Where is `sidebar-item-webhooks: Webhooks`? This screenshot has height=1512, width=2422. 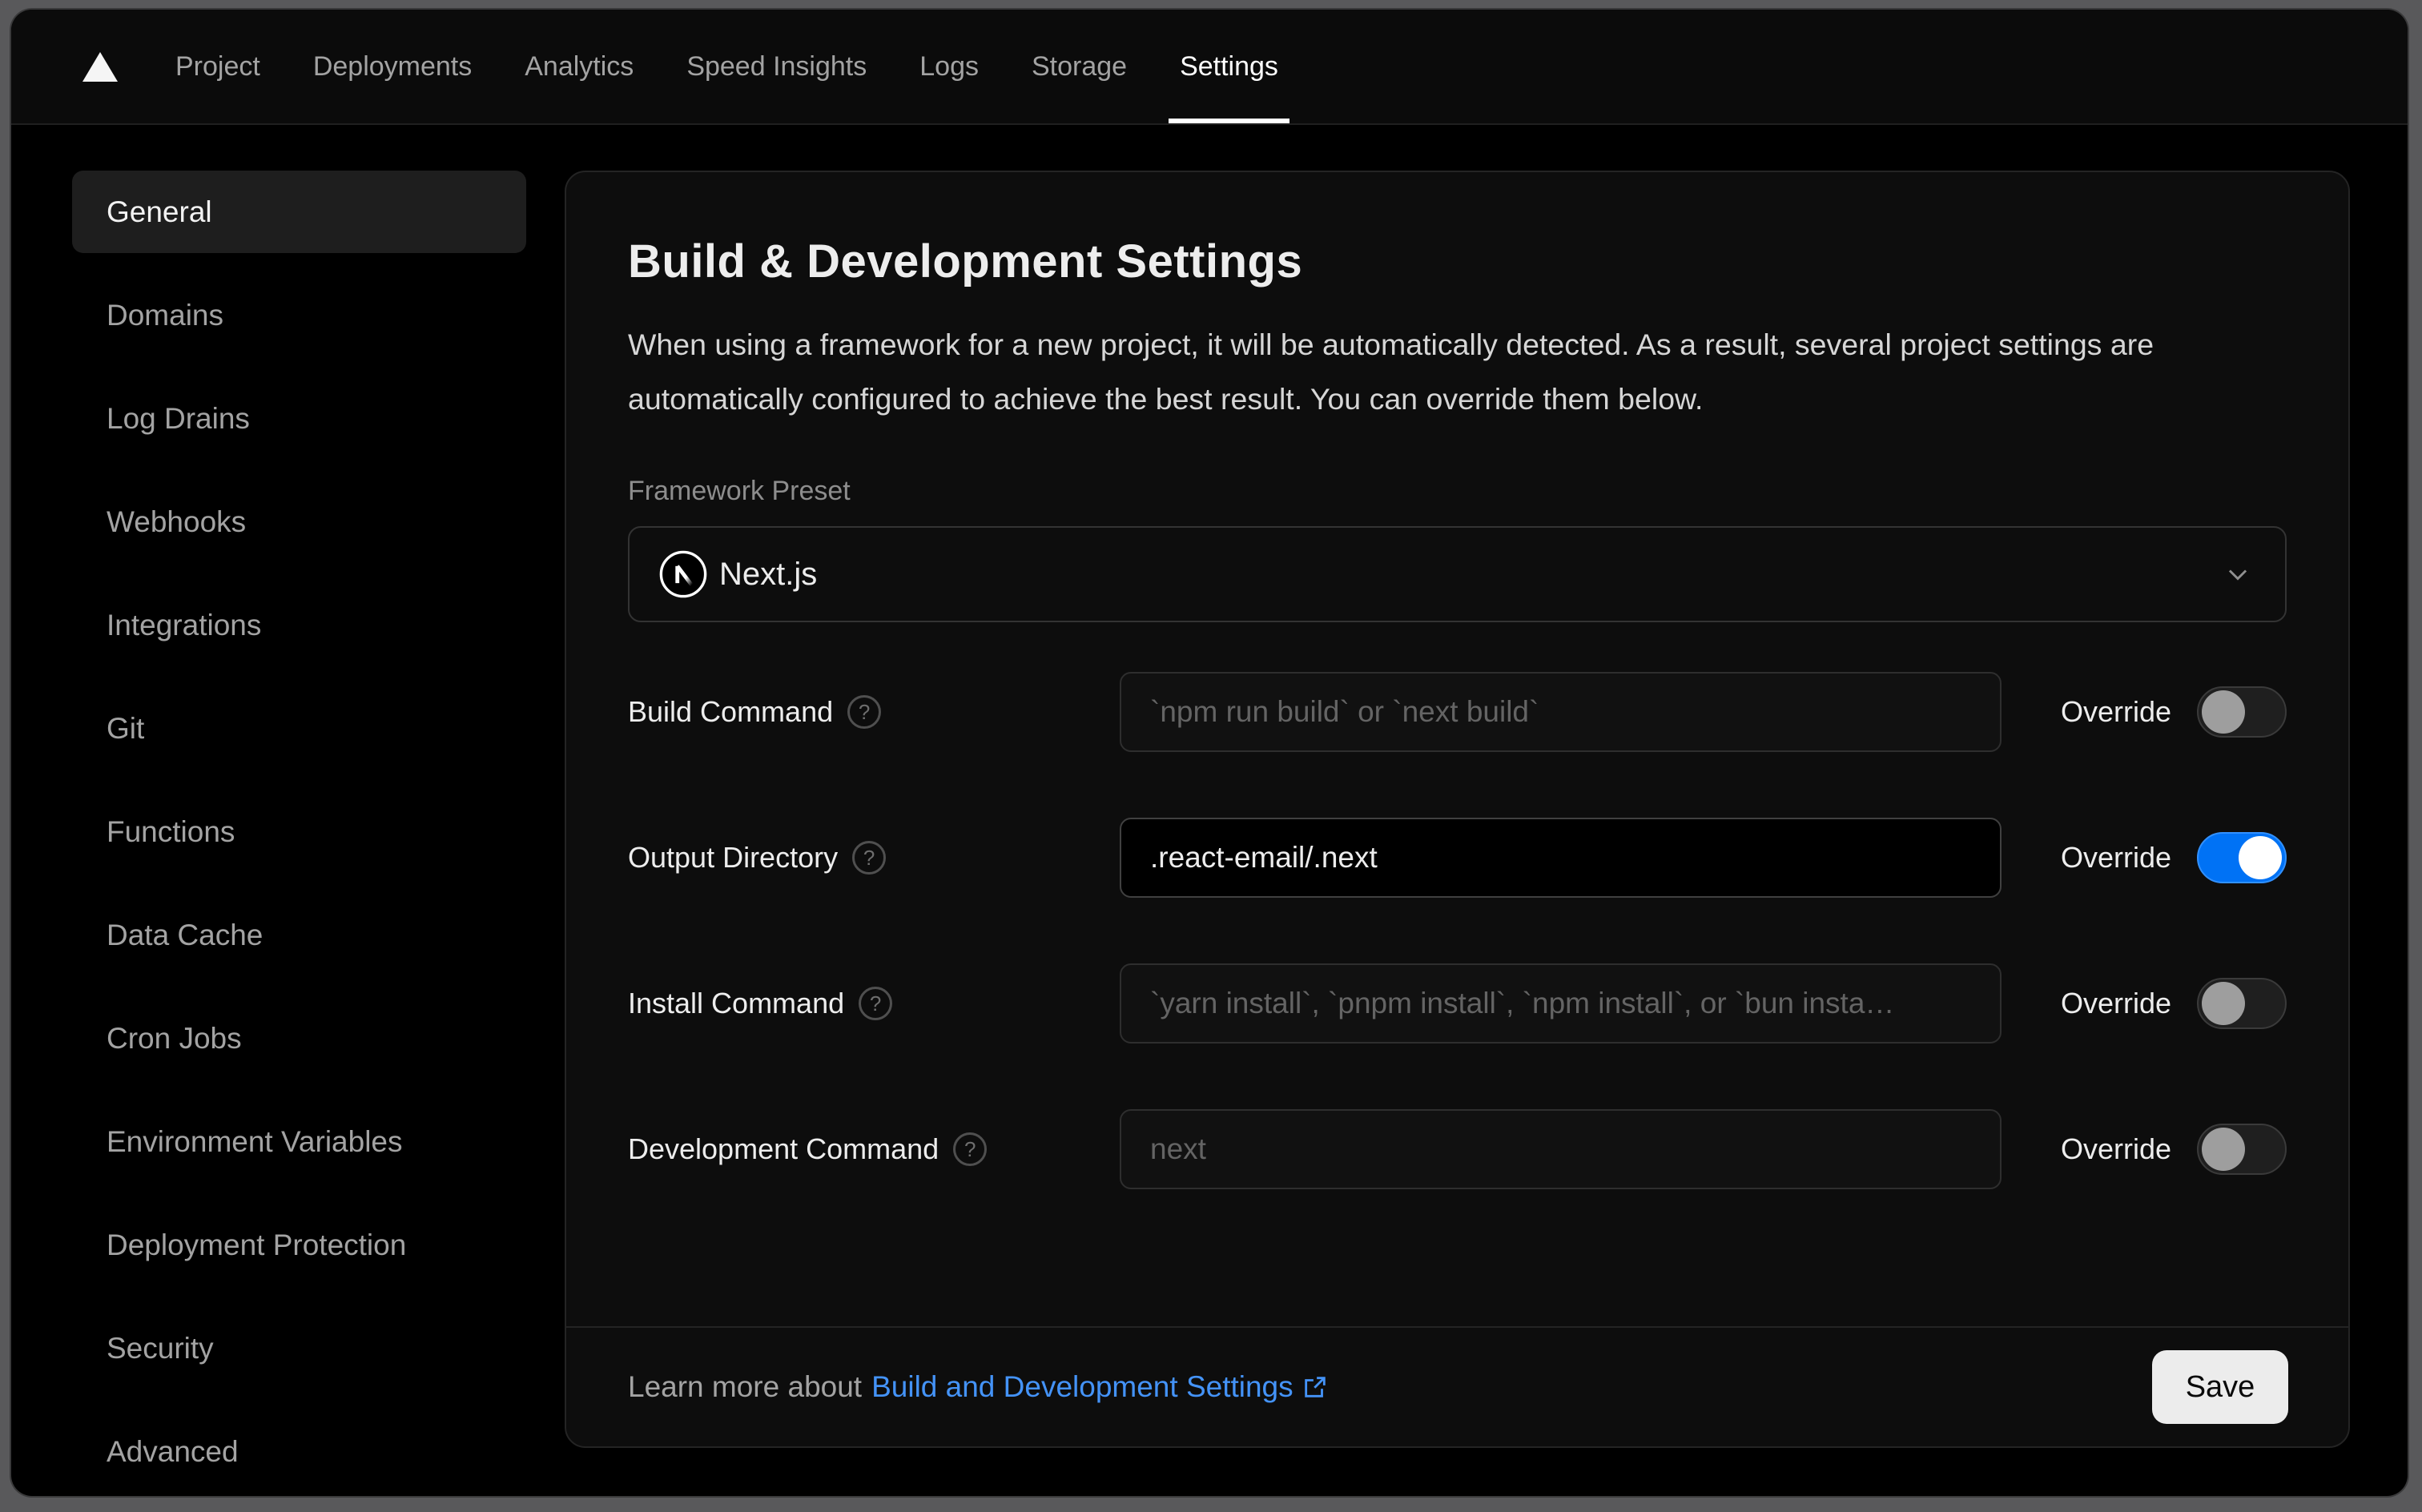 sidebar-item-webhooks: Webhooks is located at coordinates (299, 522).